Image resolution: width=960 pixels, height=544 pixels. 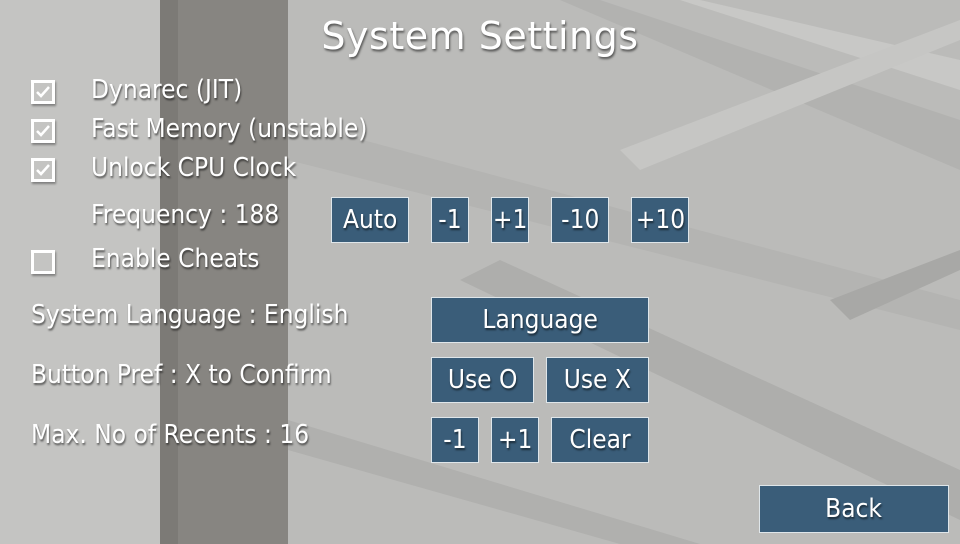 I want to click on recents-plus1-button: +1, so click(x=515, y=440).